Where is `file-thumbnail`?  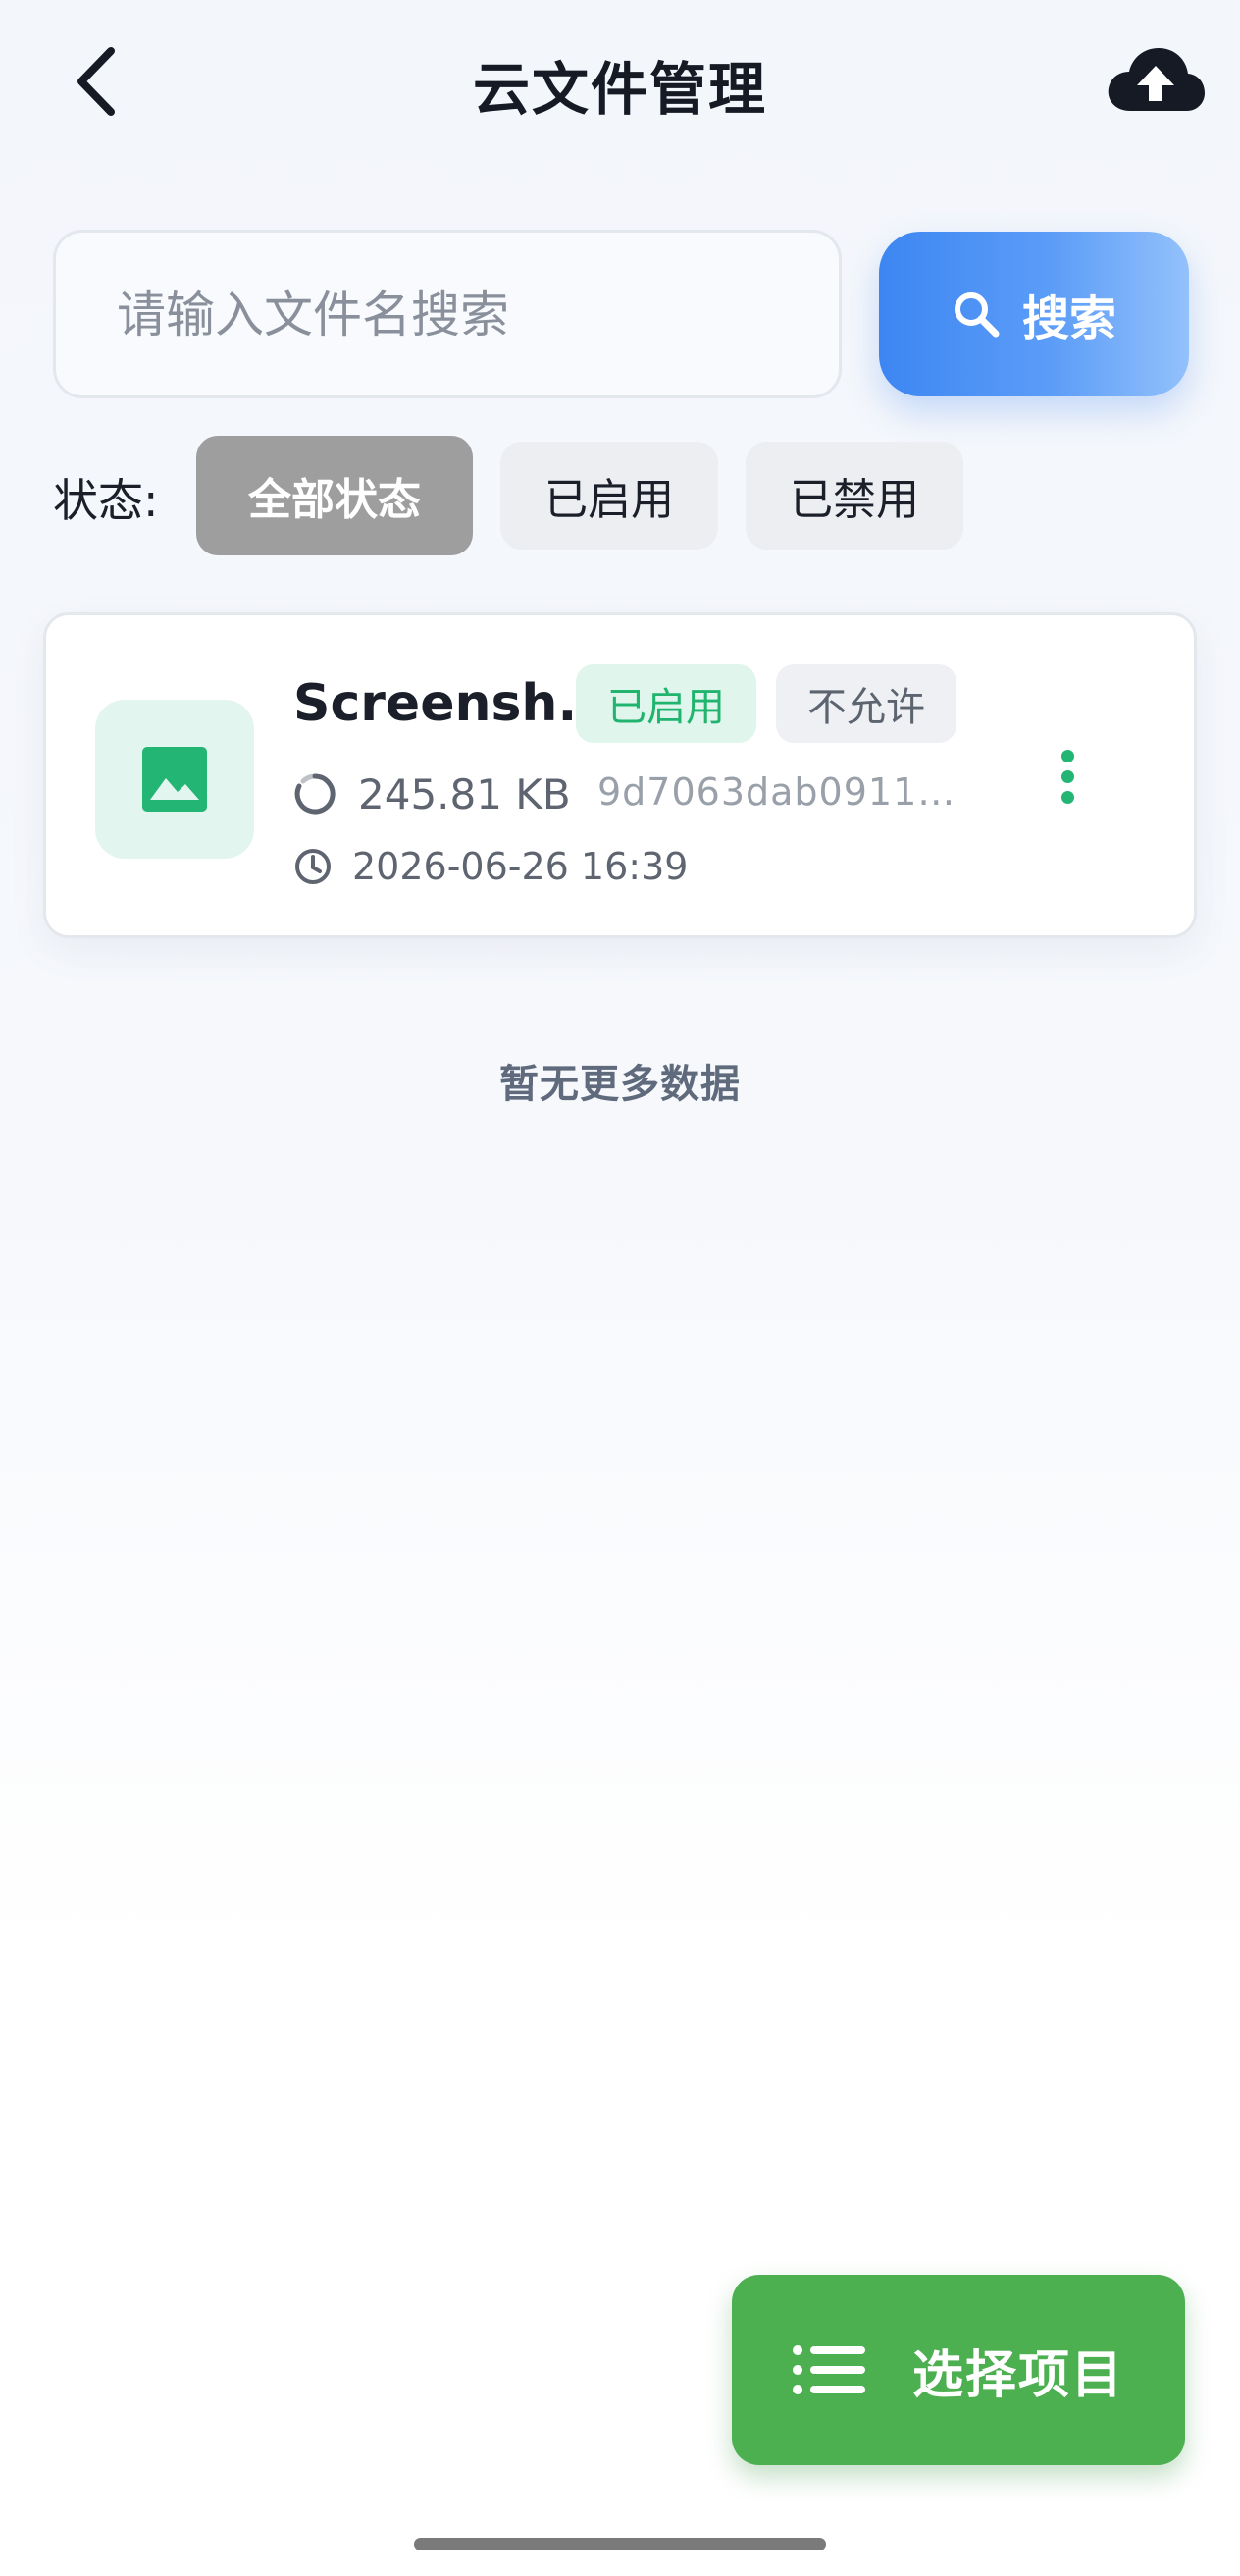
file-thumbnail is located at coordinates (174, 779).